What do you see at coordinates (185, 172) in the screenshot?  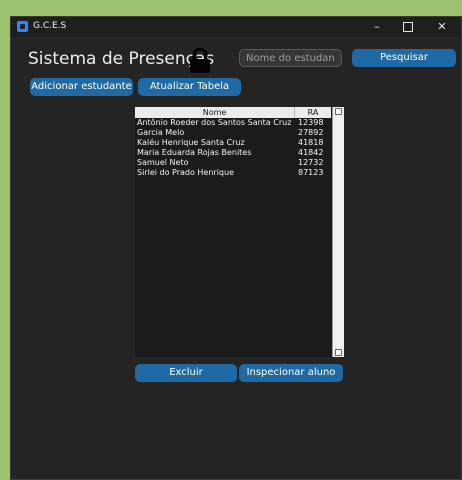 I see `cell-name: Sirlei do Prado Henrique` at bounding box center [185, 172].